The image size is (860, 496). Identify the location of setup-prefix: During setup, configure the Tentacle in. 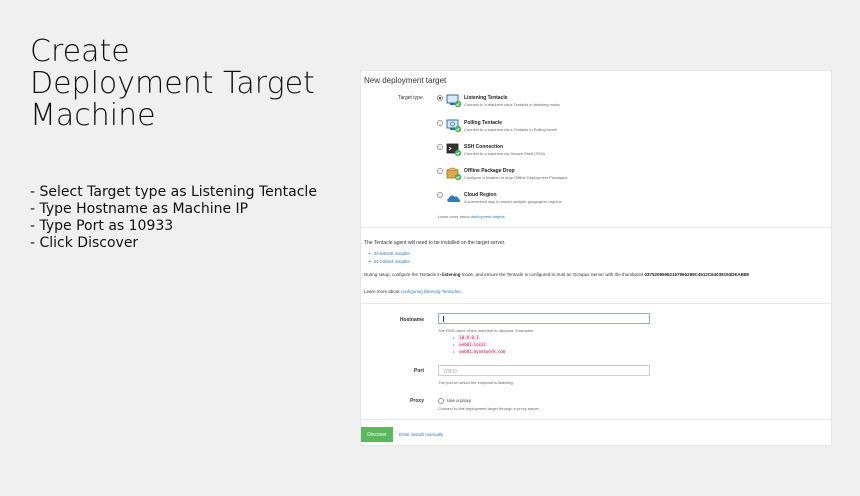
(403, 274).